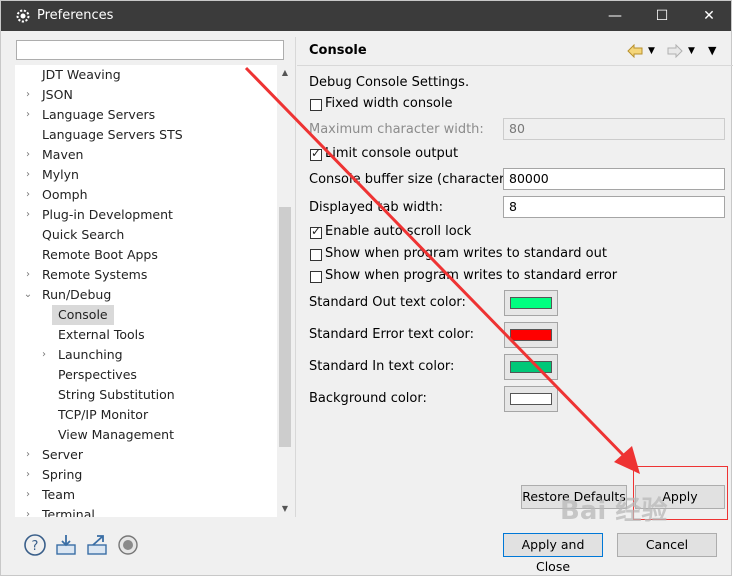  I want to click on tree-item-label: JSON, so click(57, 94).